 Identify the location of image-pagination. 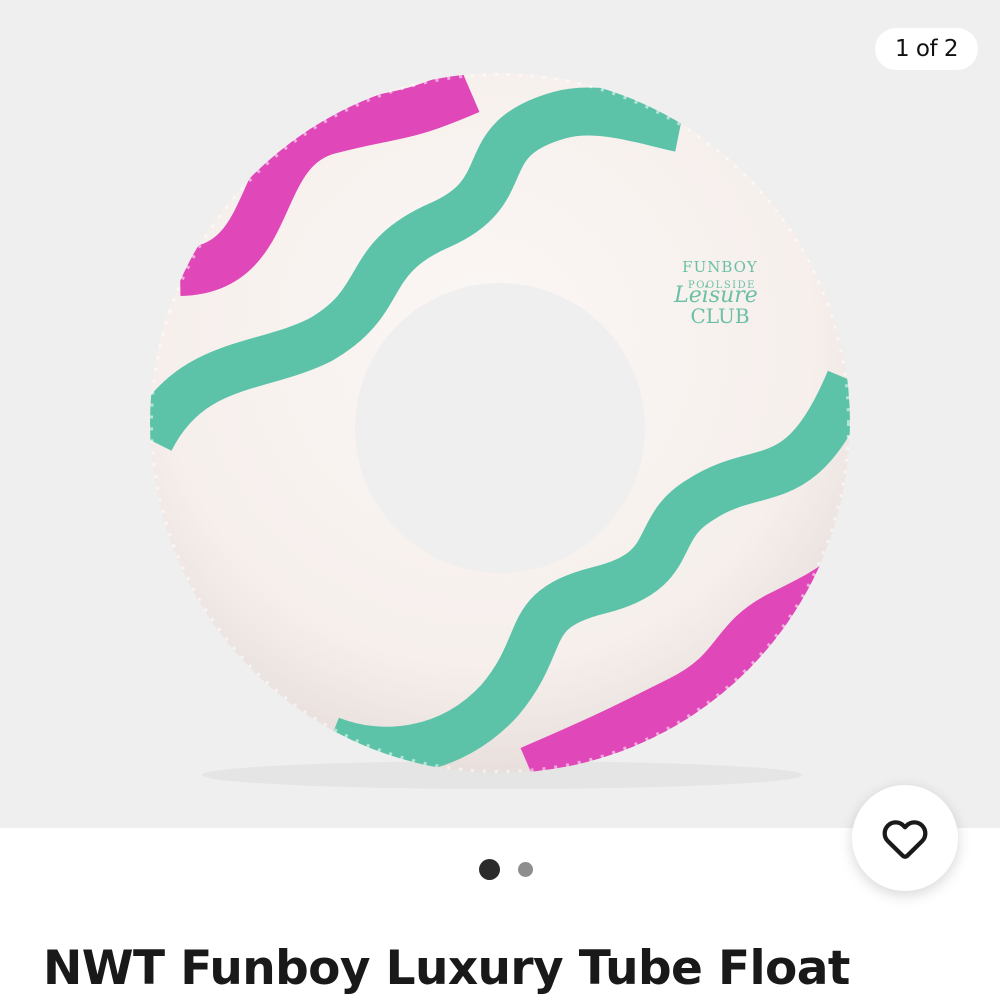
(503, 869).